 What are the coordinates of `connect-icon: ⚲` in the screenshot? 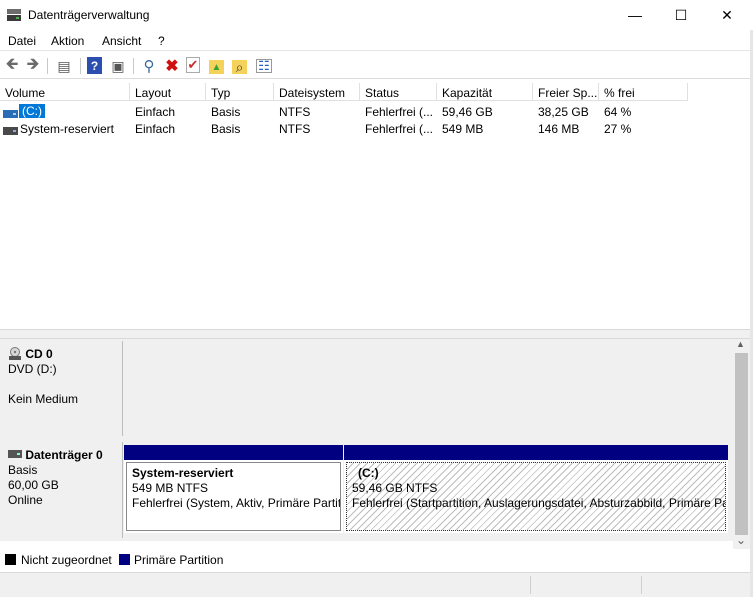 It's located at (149, 66).